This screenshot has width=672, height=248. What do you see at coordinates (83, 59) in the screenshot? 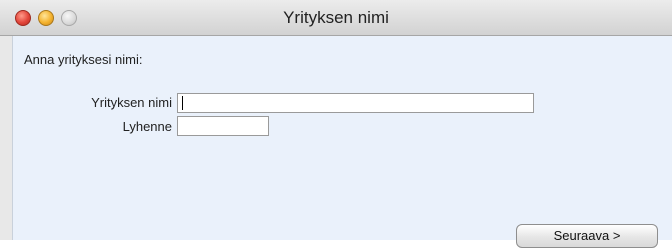
I see `prompt-text: Anna yrityksesi nimi:` at bounding box center [83, 59].